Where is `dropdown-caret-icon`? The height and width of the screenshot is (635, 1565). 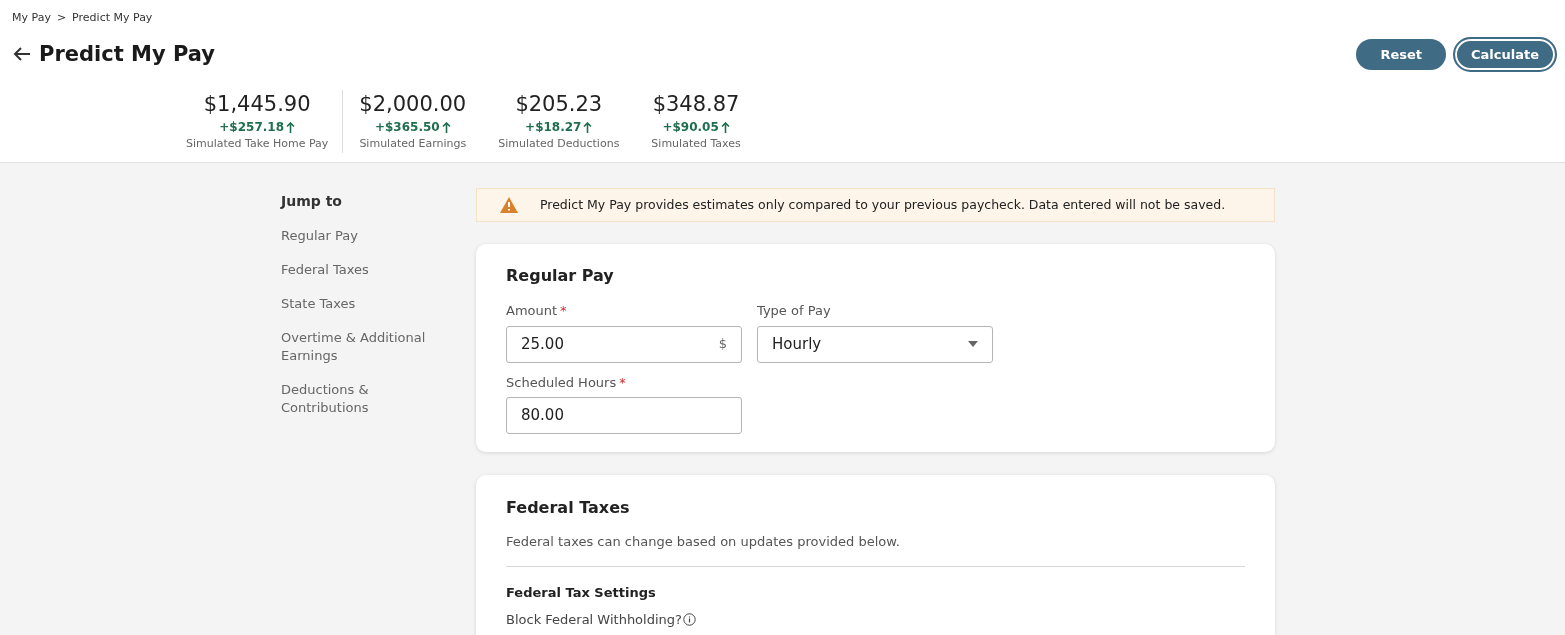 dropdown-caret-icon is located at coordinates (973, 344).